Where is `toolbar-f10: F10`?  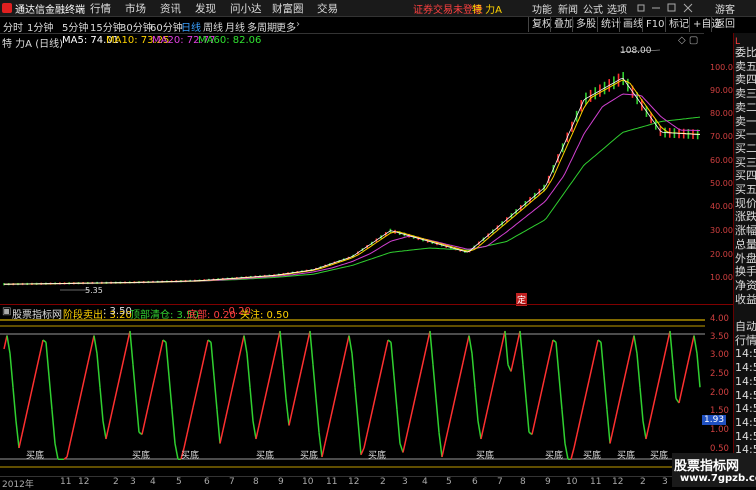
toolbar-f10: F10 is located at coordinates (654, 24).